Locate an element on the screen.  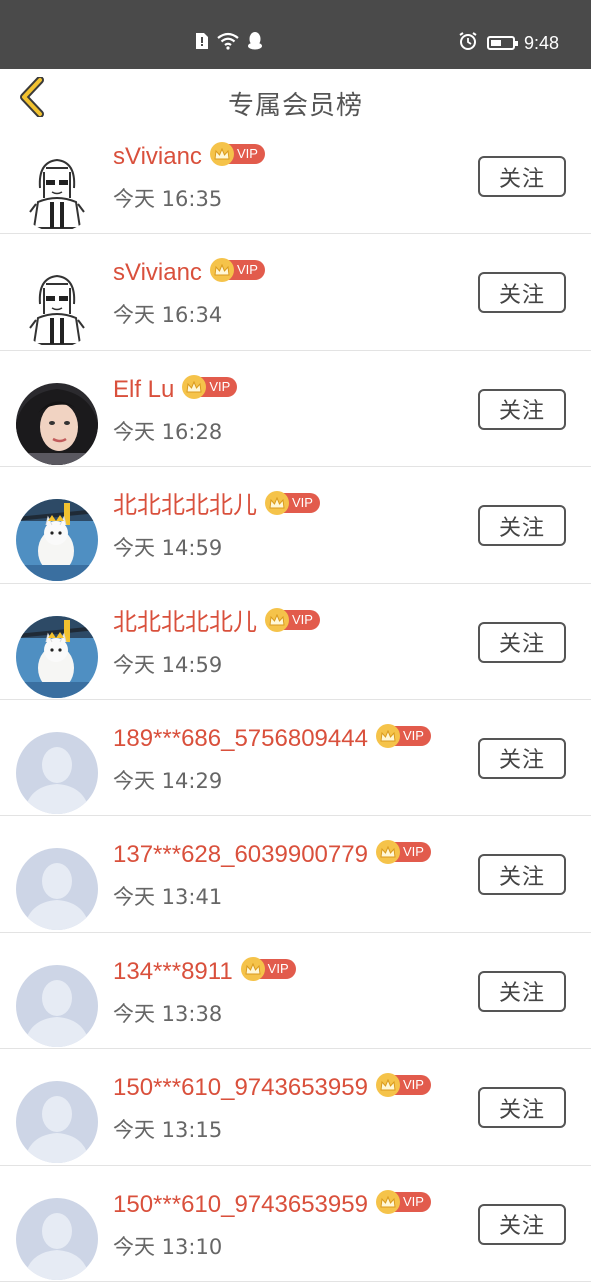
member-name-line: 134***8911 VIP is located at coordinates (204, 972).